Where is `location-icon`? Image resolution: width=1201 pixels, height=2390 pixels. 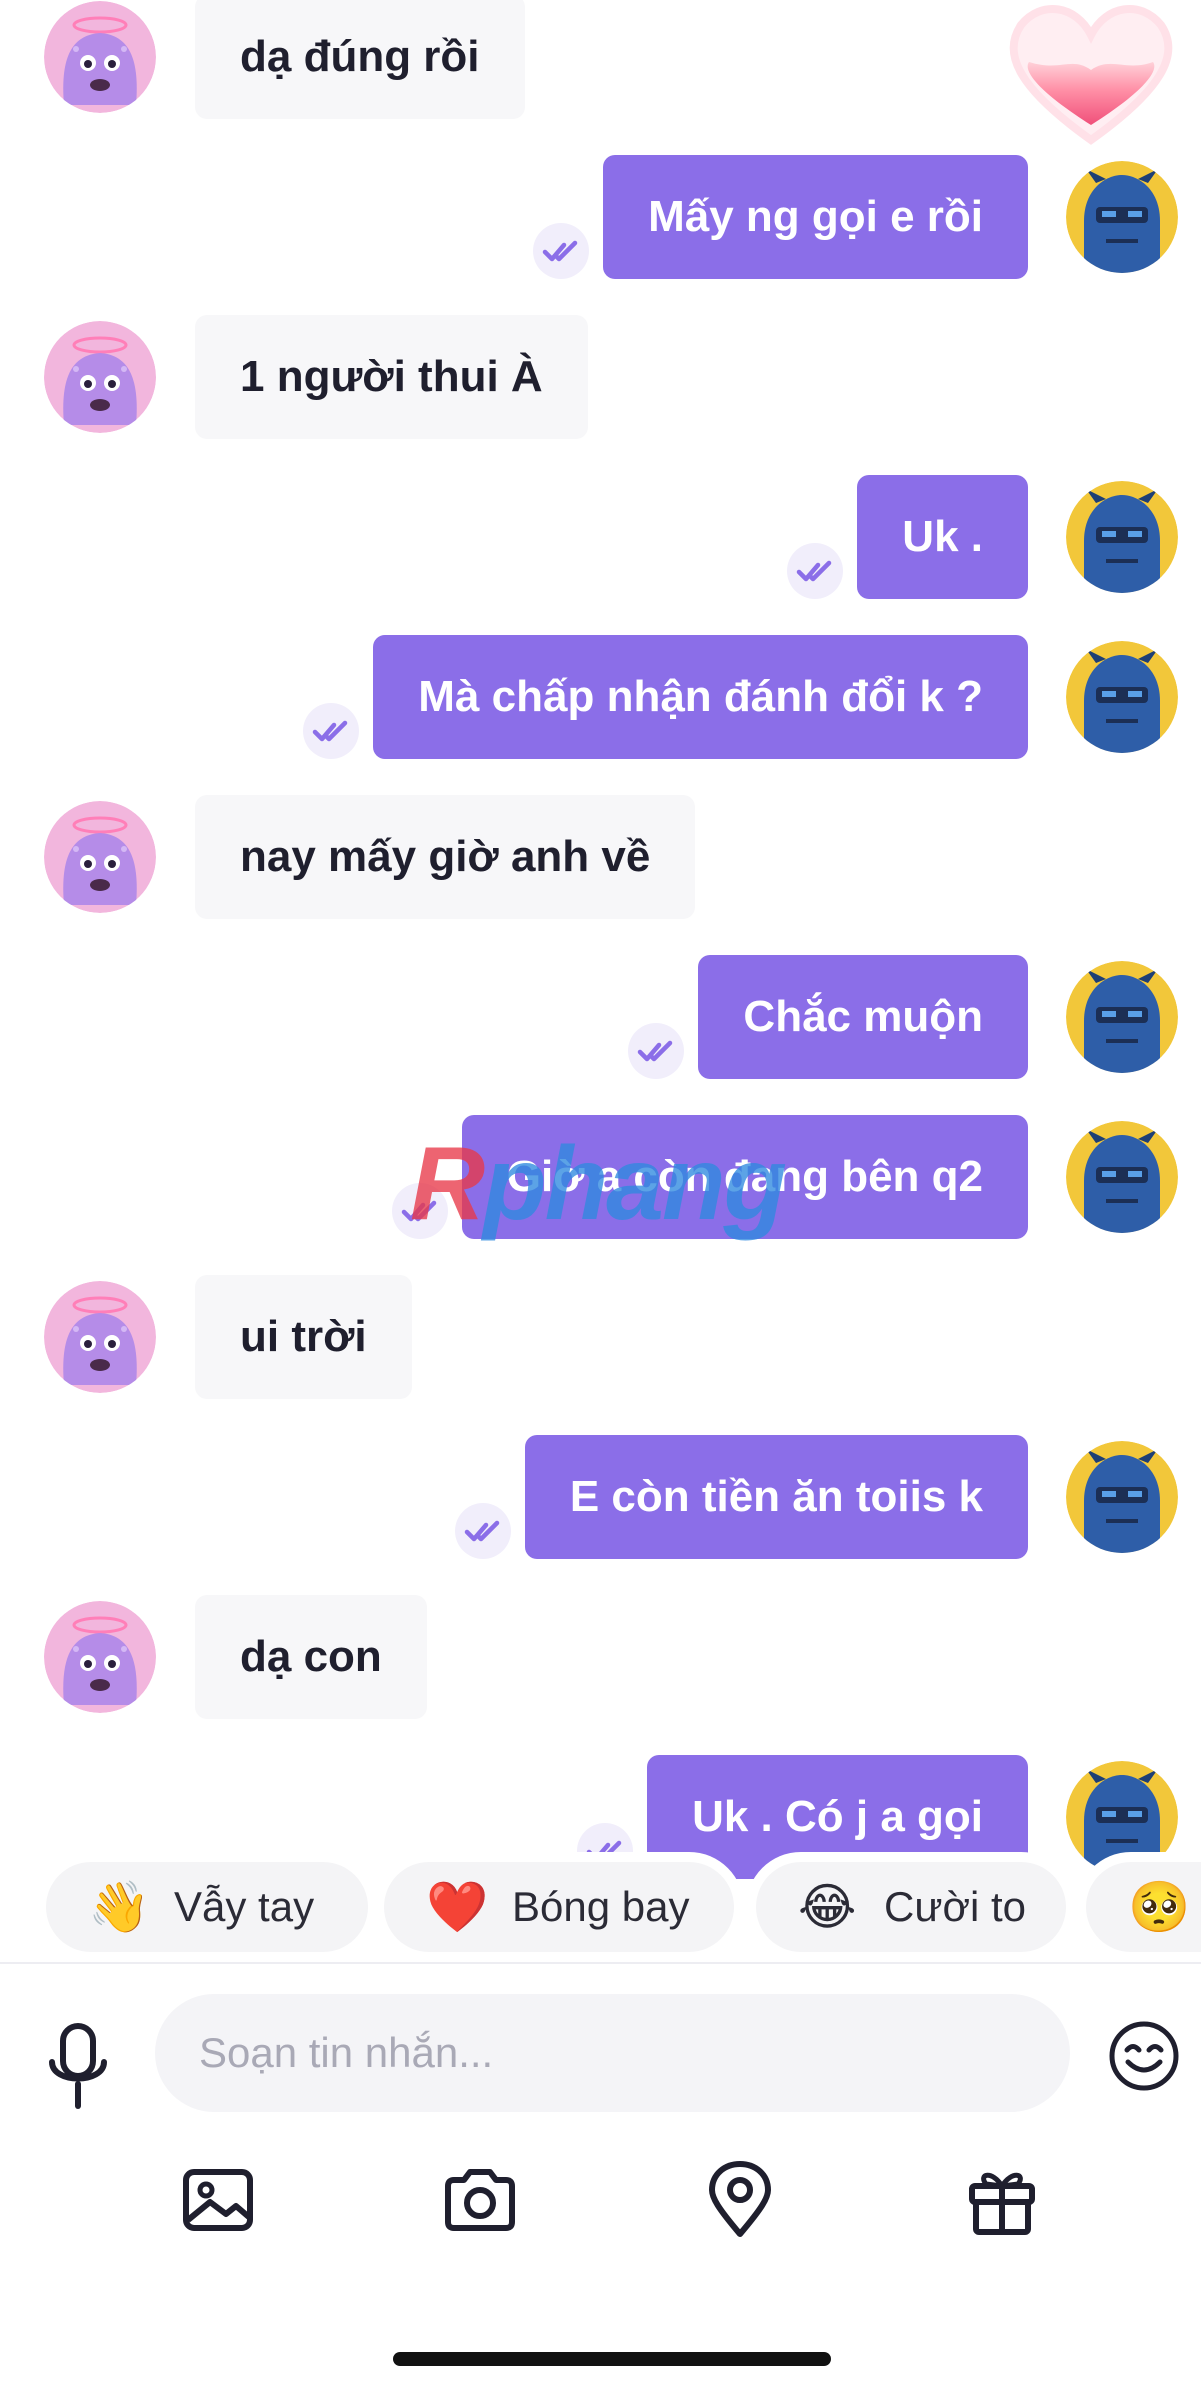 location-icon is located at coordinates (740, 2200).